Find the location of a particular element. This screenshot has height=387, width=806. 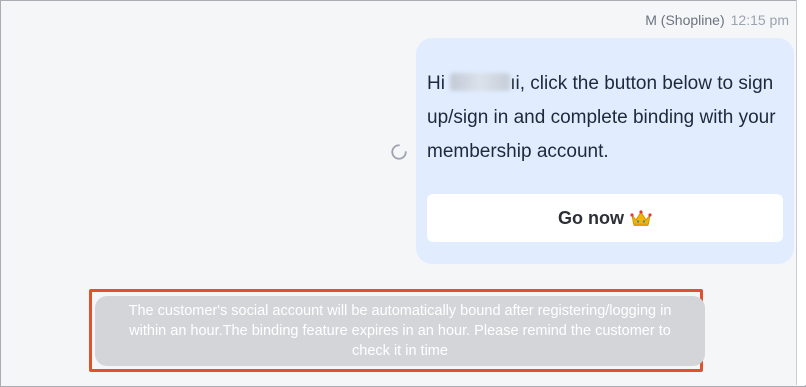

sending-spinner-icon is located at coordinates (399, 152).